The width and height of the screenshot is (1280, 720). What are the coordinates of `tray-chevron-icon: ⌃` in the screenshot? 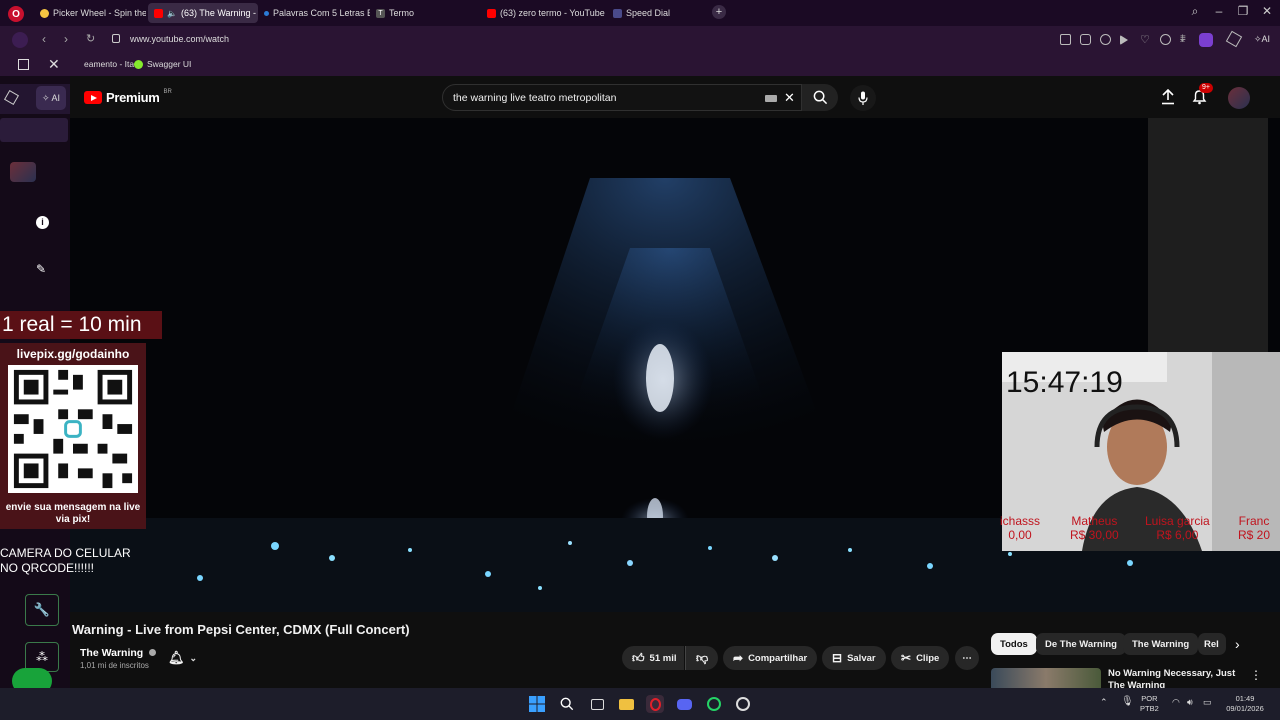 It's located at (1104, 702).